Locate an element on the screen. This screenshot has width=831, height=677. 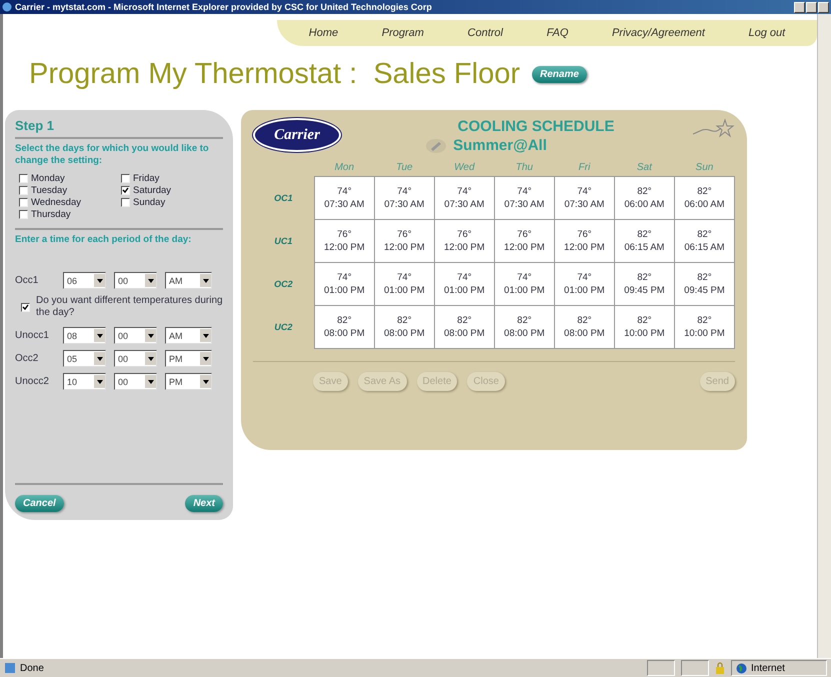
nav-link: Program is located at coordinates (403, 33).